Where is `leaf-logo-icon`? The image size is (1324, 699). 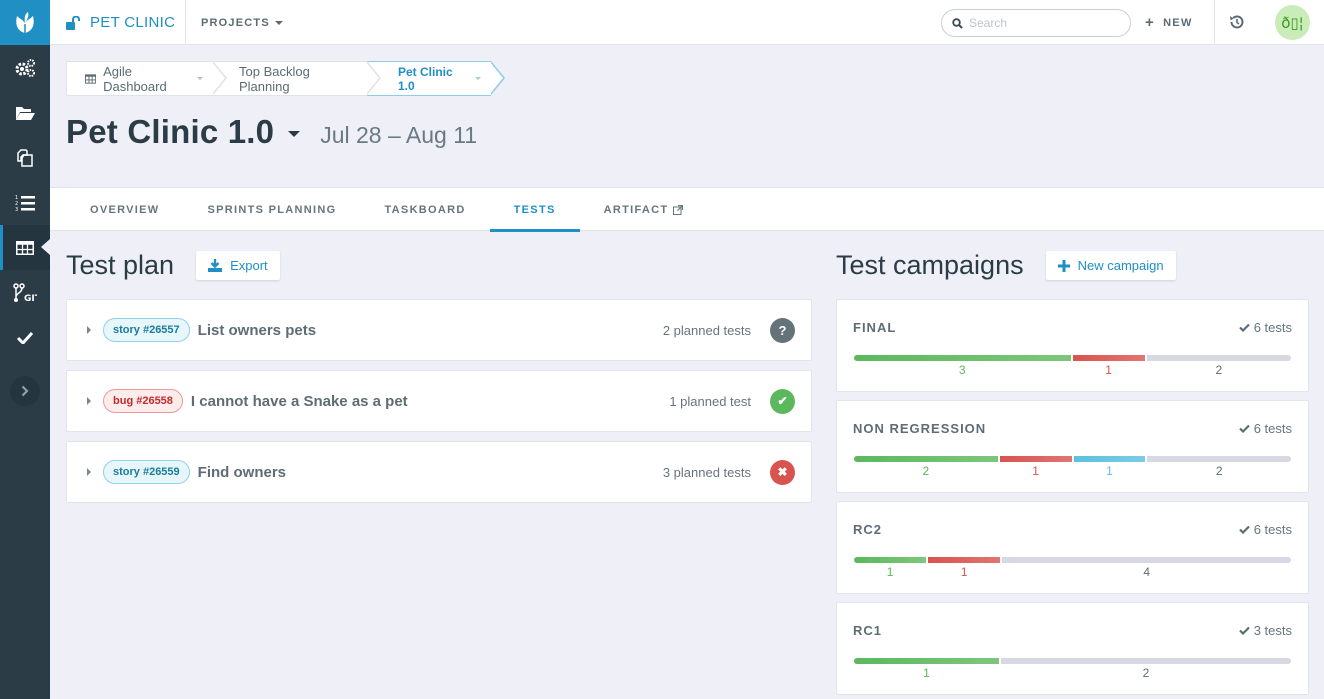
leaf-logo-icon is located at coordinates (25, 22).